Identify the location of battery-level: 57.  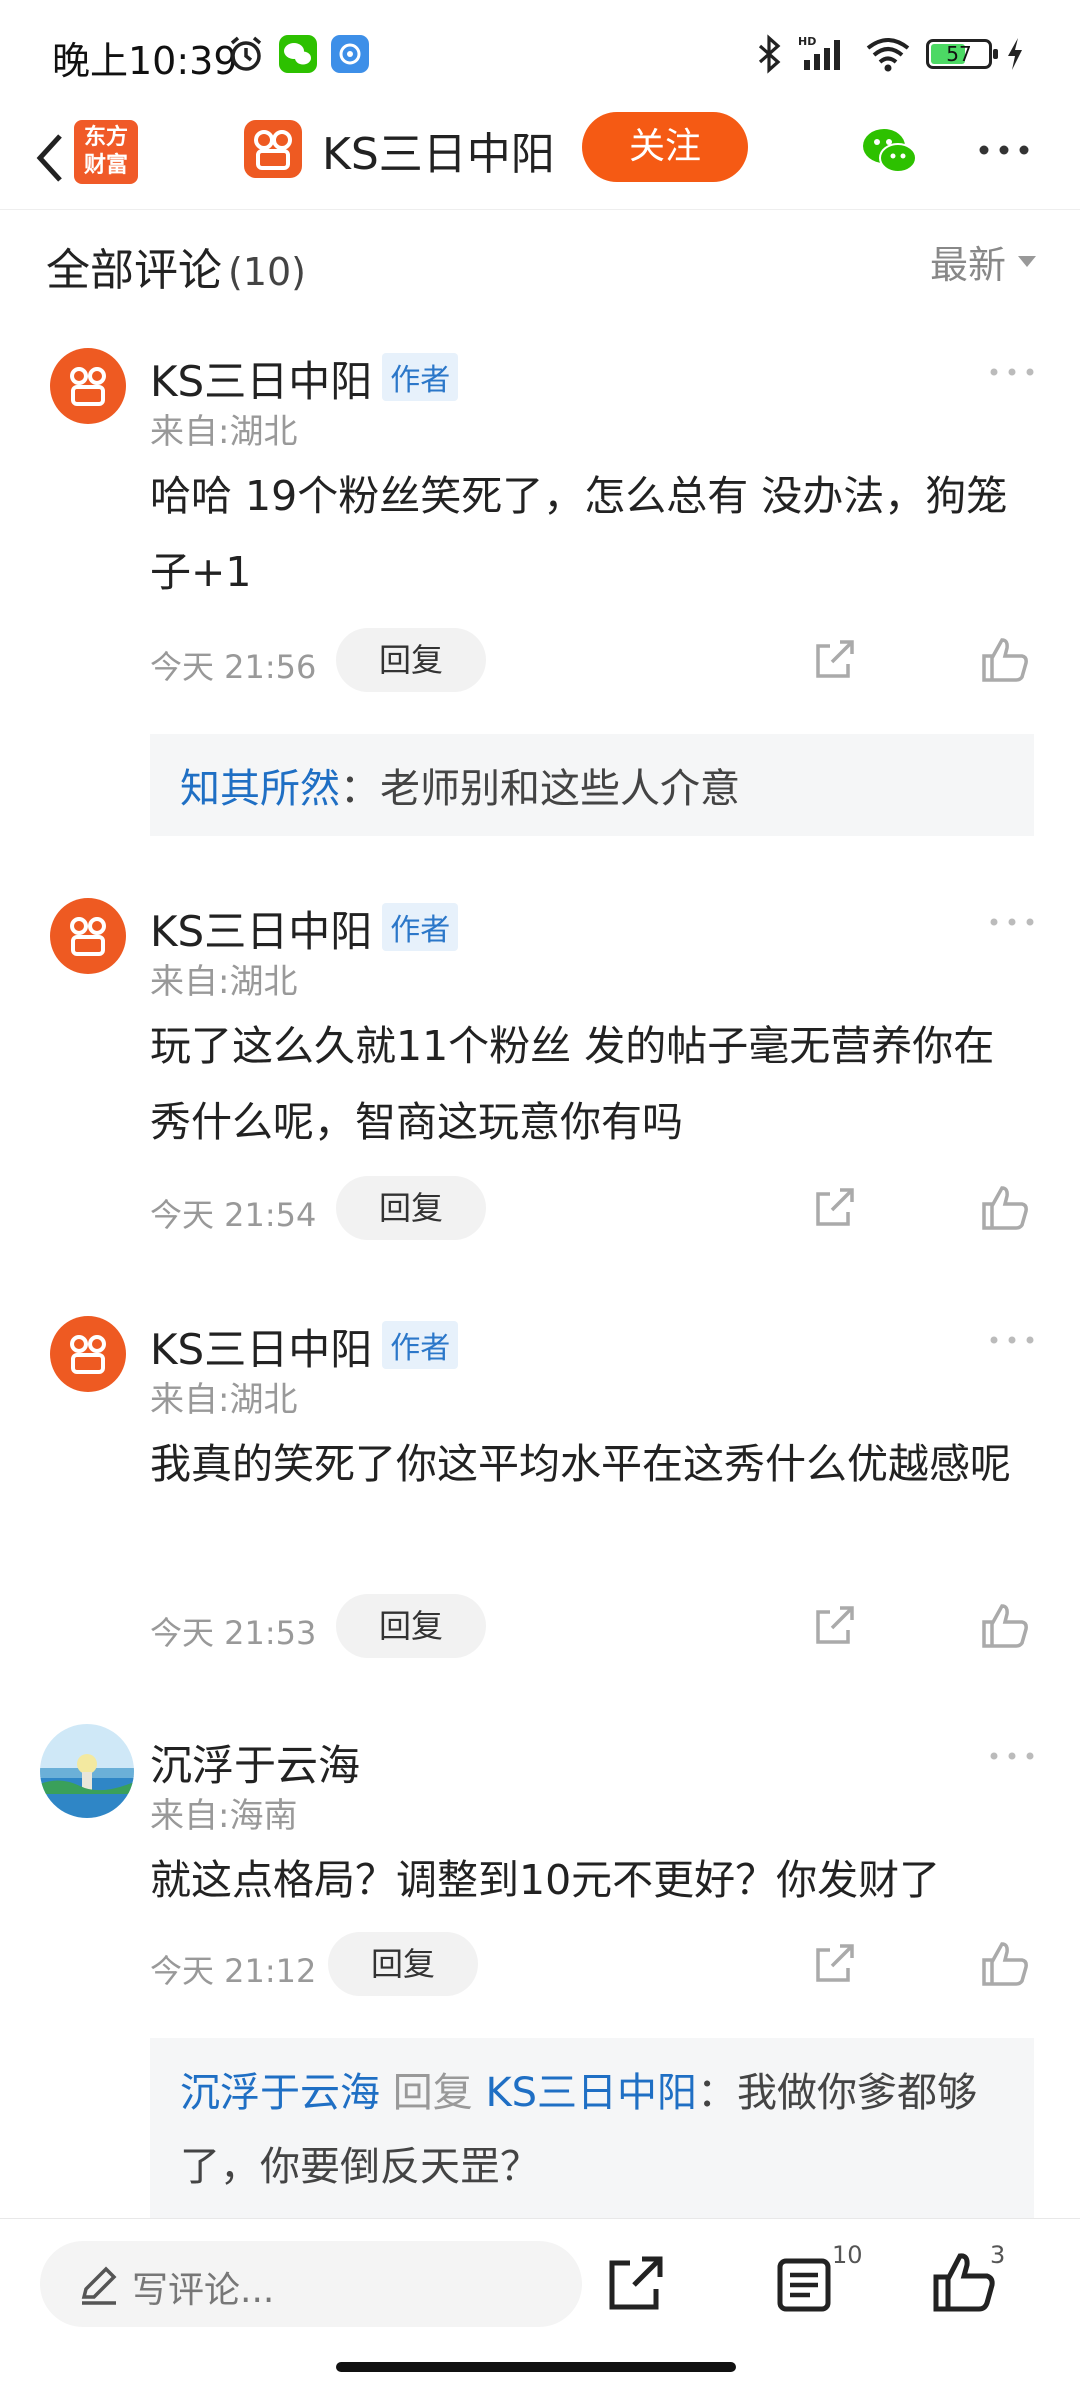
(959, 54).